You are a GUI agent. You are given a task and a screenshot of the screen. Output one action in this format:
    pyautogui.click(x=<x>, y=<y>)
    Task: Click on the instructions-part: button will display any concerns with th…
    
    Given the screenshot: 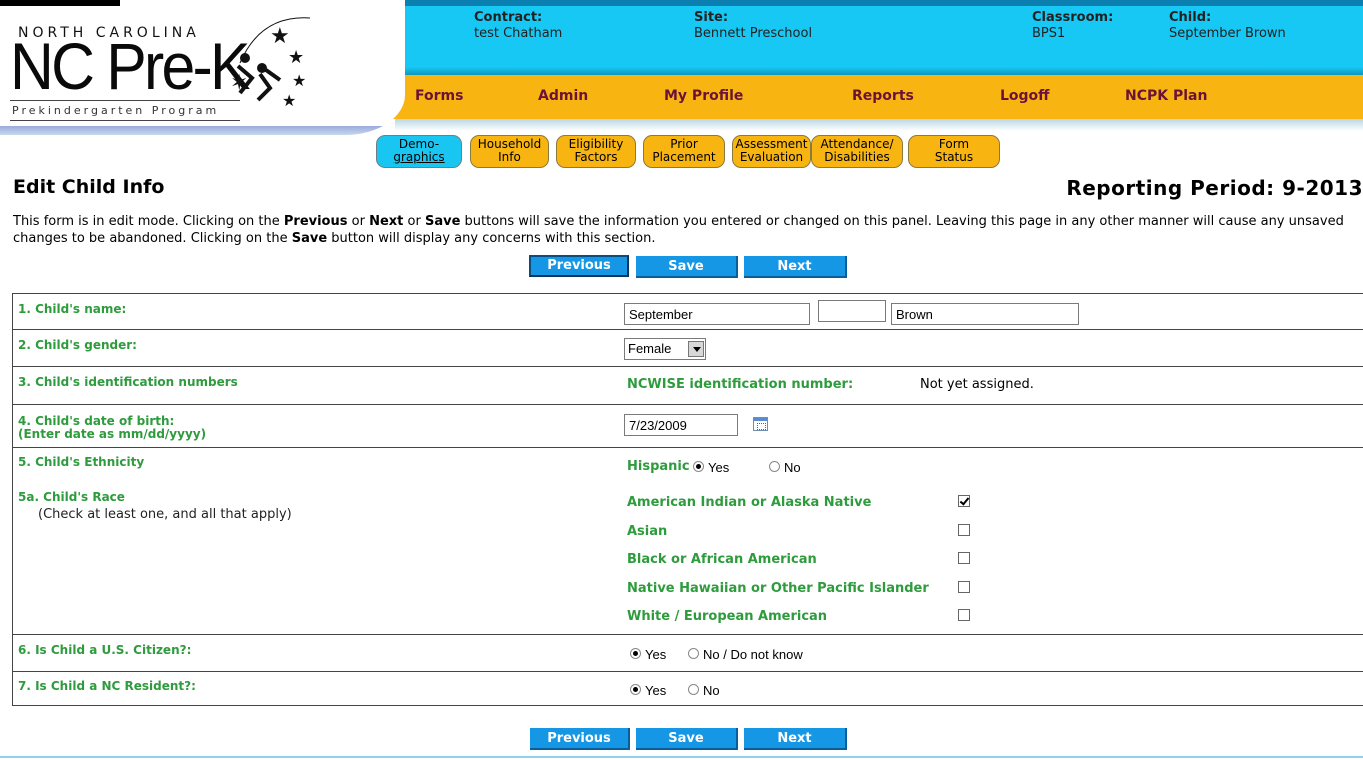 What is the action you would take?
    pyautogui.click(x=491, y=238)
    